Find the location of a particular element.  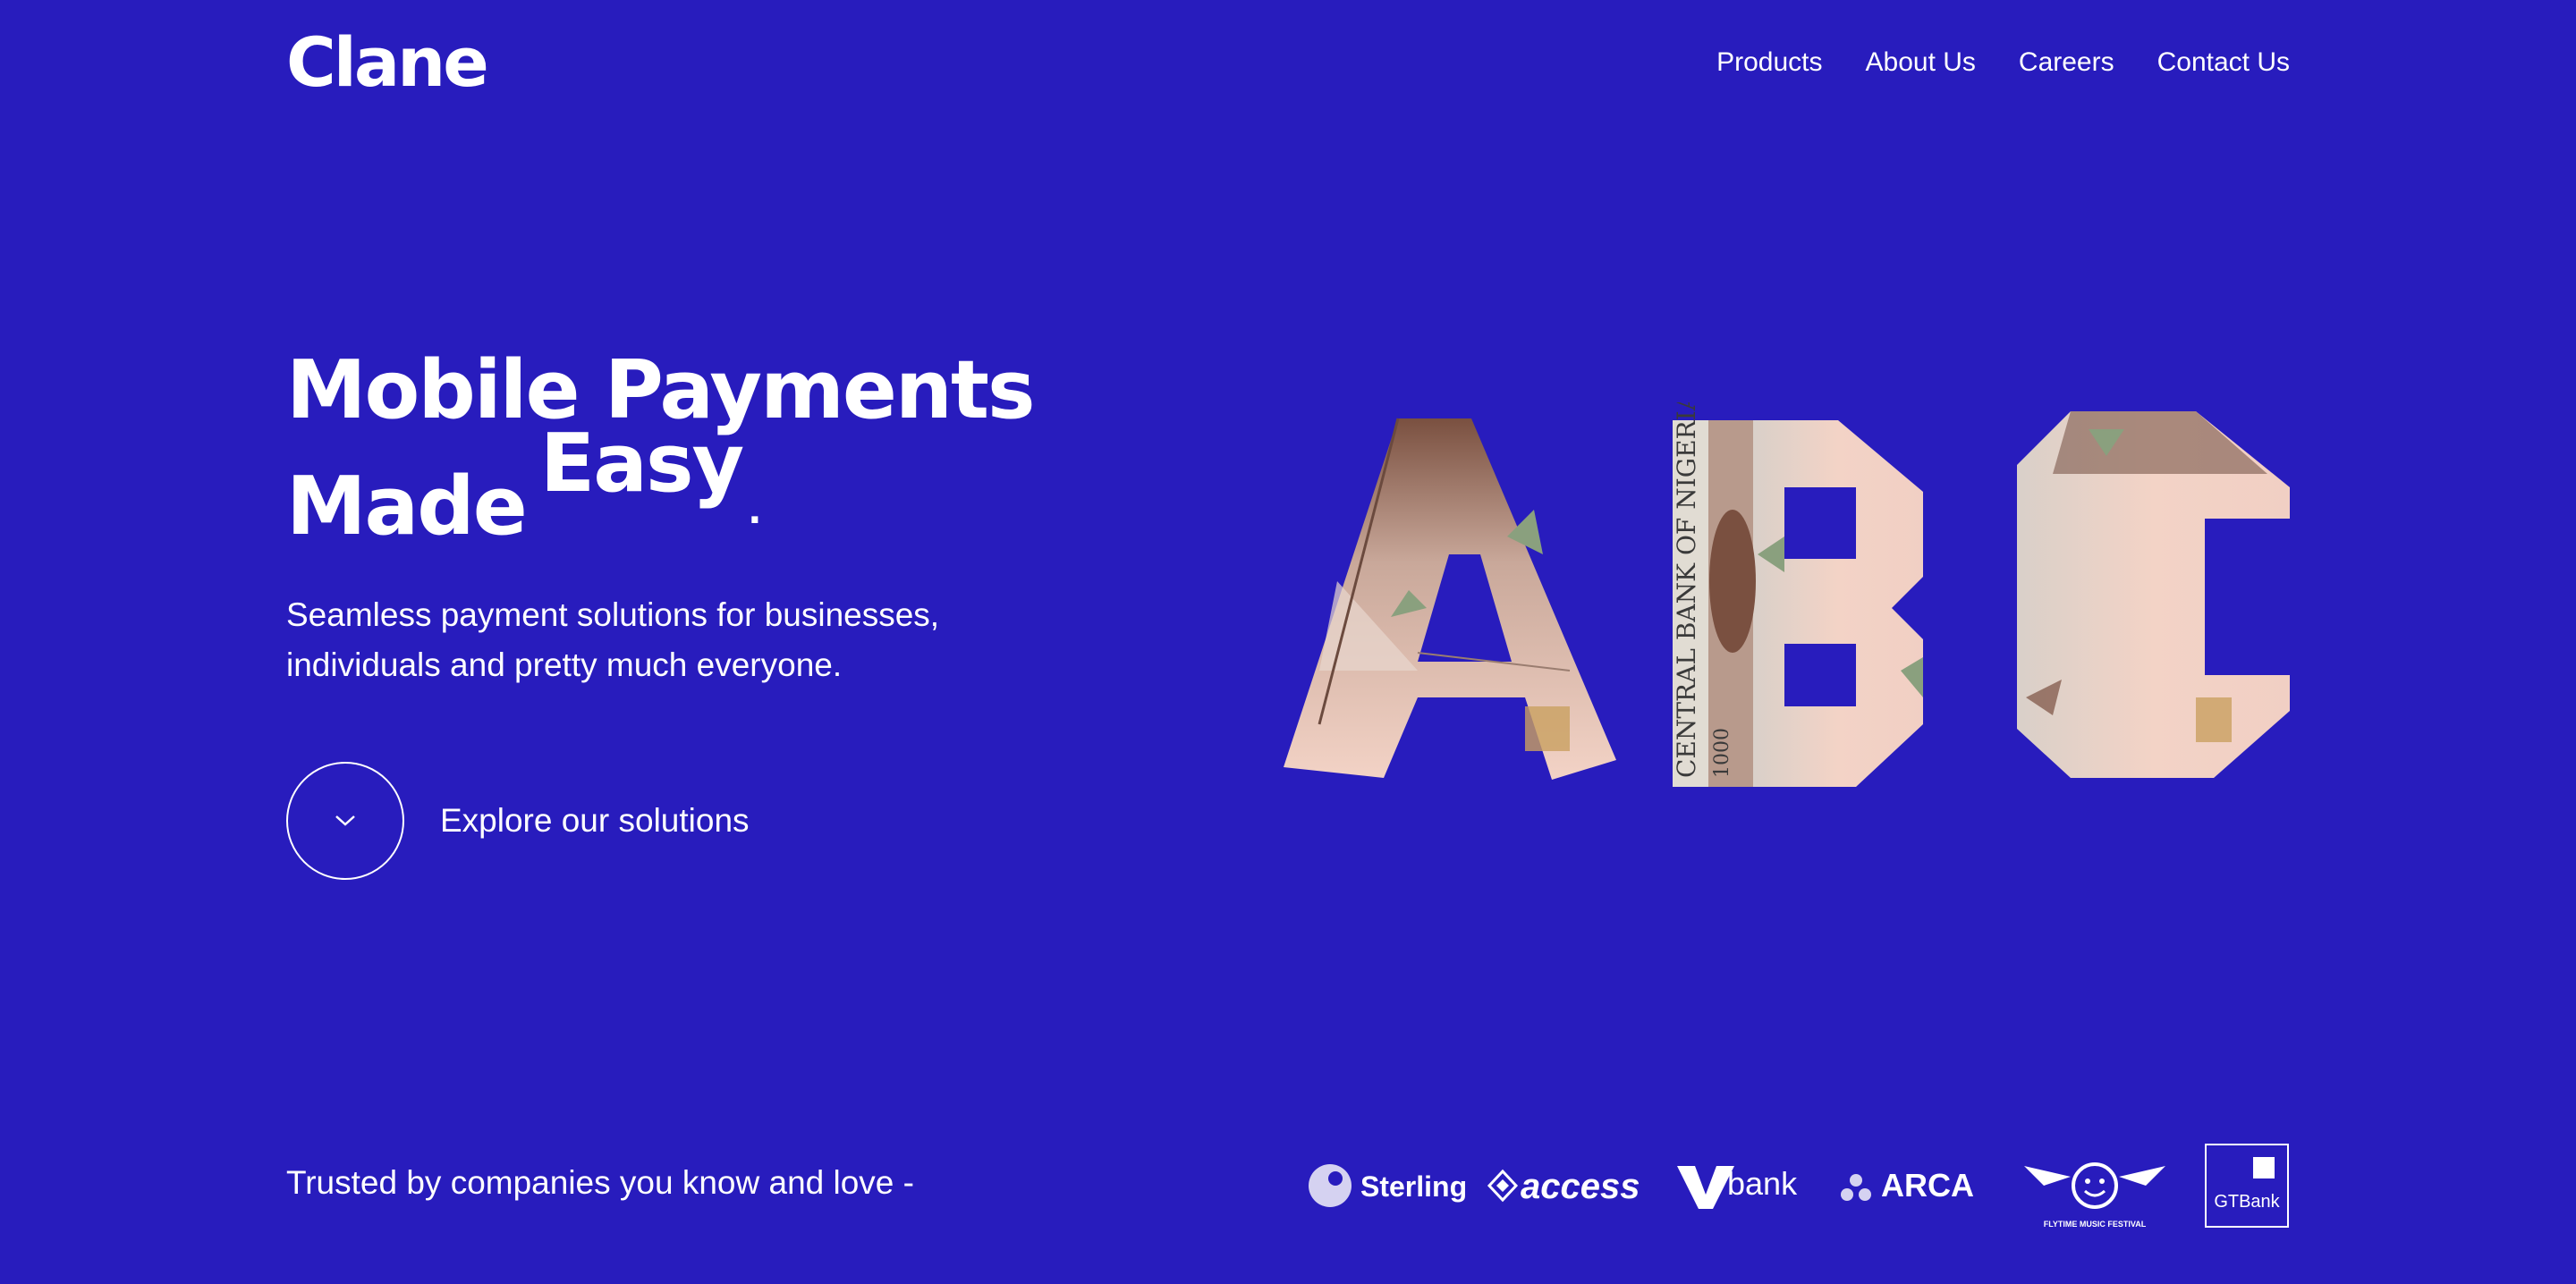

svg-text: access is located at coordinates (1580, 1186).